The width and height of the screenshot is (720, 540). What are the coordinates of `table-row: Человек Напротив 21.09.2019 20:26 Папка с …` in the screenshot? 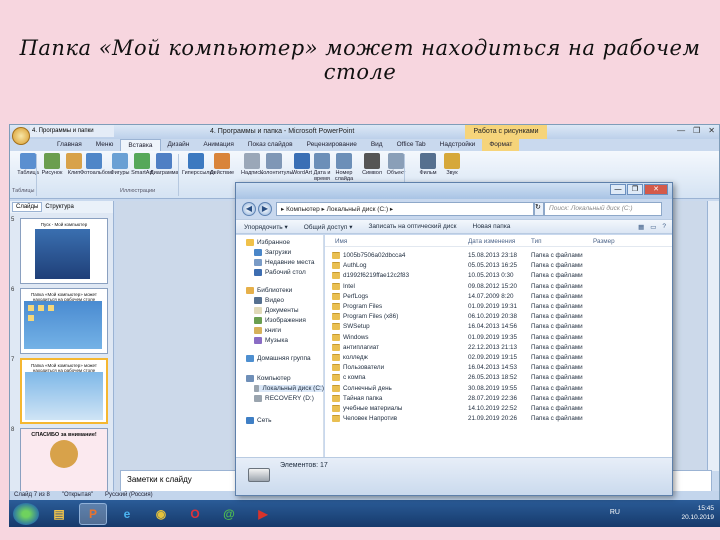 It's located at (498, 419).